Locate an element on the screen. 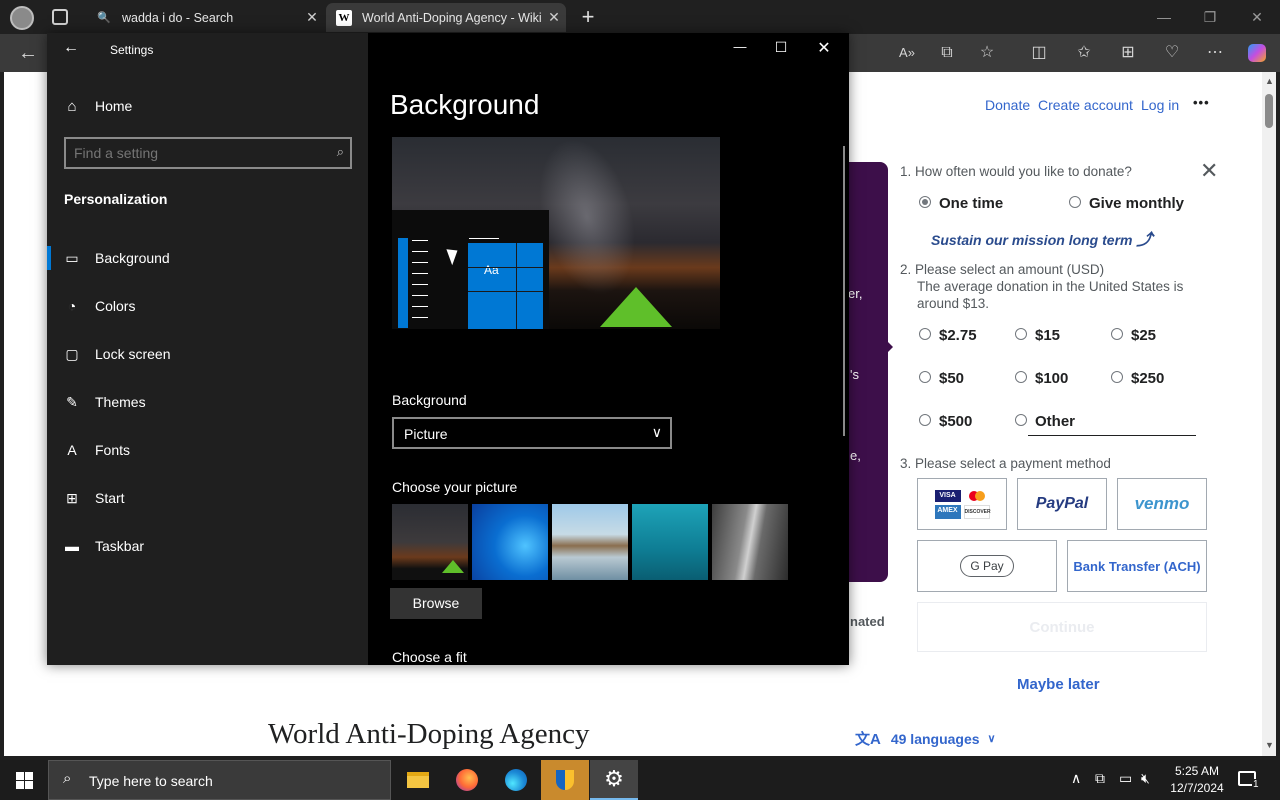 The width and height of the screenshot is (1280, 800). nav-themes: ✎ Themes is located at coordinates (207, 402).